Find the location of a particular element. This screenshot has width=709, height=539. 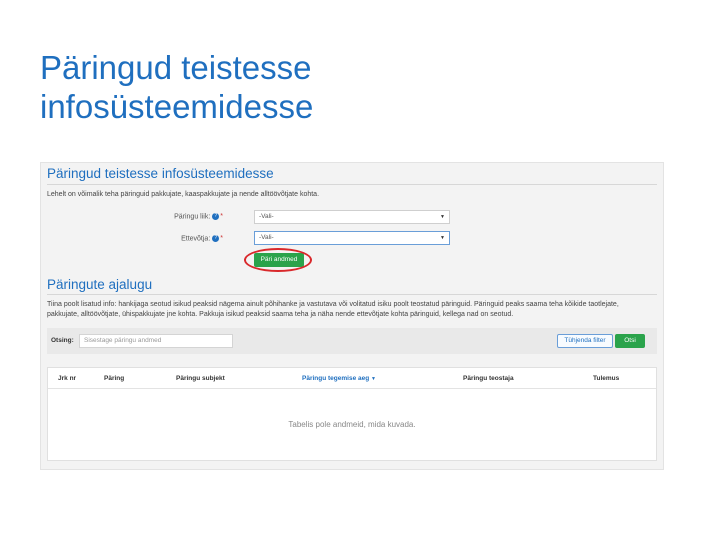

empty-table-message: Tabelis pole andmeid, mida kuvada. is located at coordinates (352, 424).